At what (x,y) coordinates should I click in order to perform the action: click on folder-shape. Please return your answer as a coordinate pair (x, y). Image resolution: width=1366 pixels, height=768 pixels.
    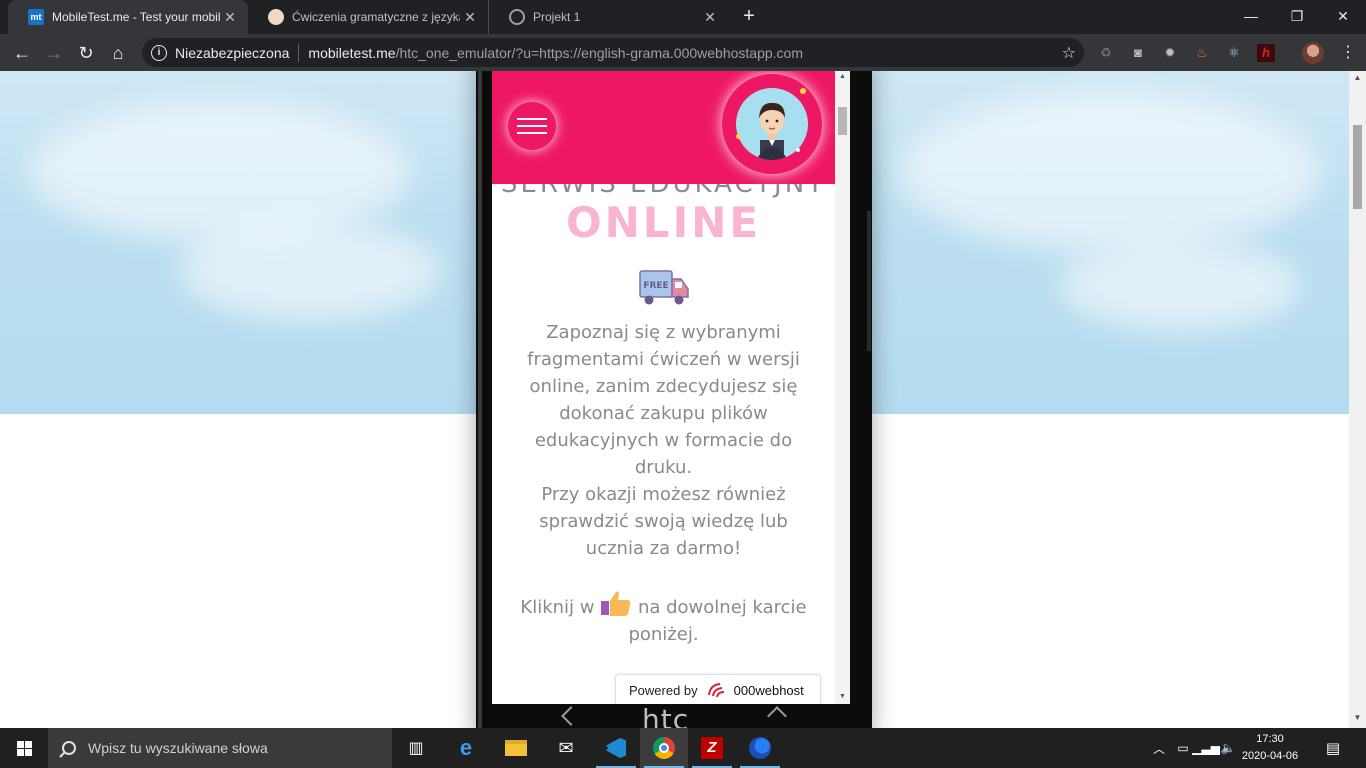
    Looking at the image, I should click on (516, 748).